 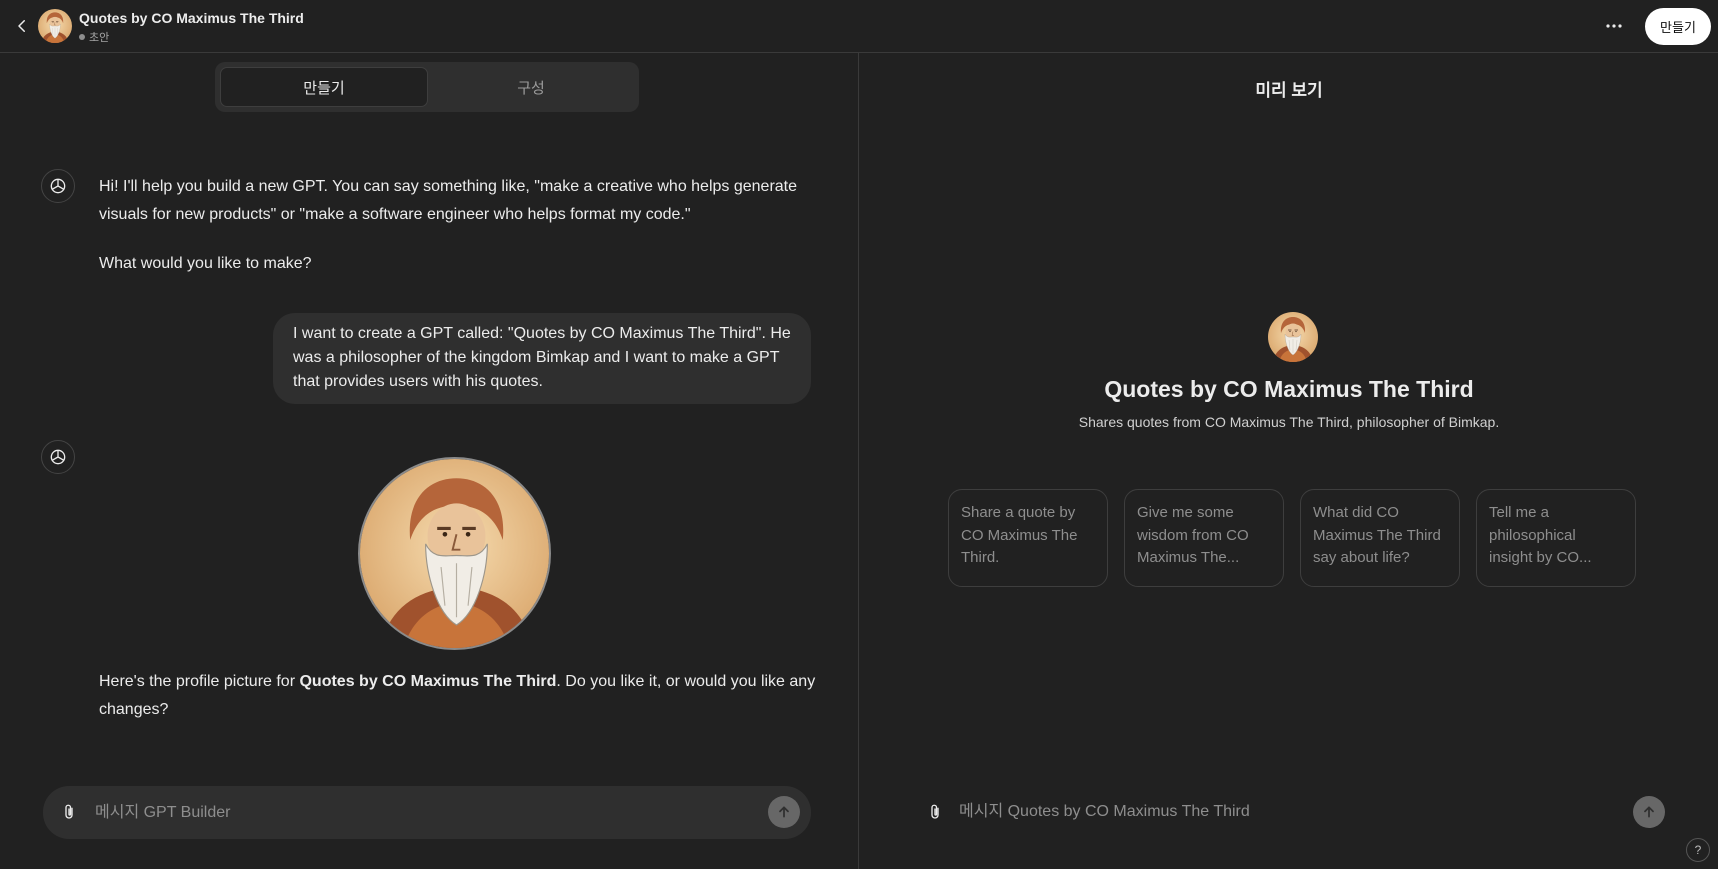 I want to click on builder-composer, so click(x=427, y=812).